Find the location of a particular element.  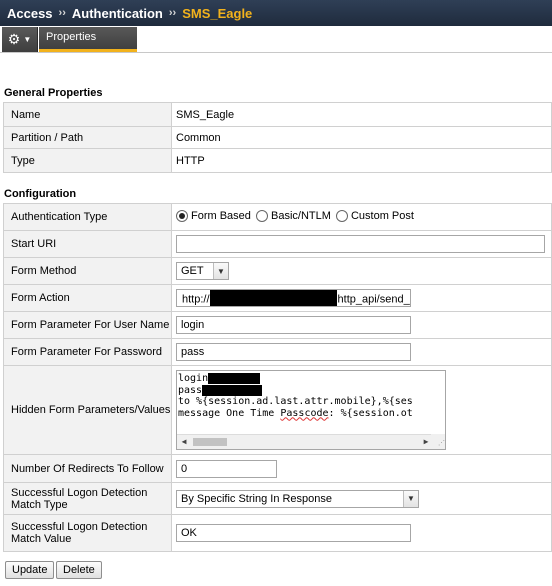

radio-basic-ntlm: Basic/NTLM is located at coordinates (293, 215).